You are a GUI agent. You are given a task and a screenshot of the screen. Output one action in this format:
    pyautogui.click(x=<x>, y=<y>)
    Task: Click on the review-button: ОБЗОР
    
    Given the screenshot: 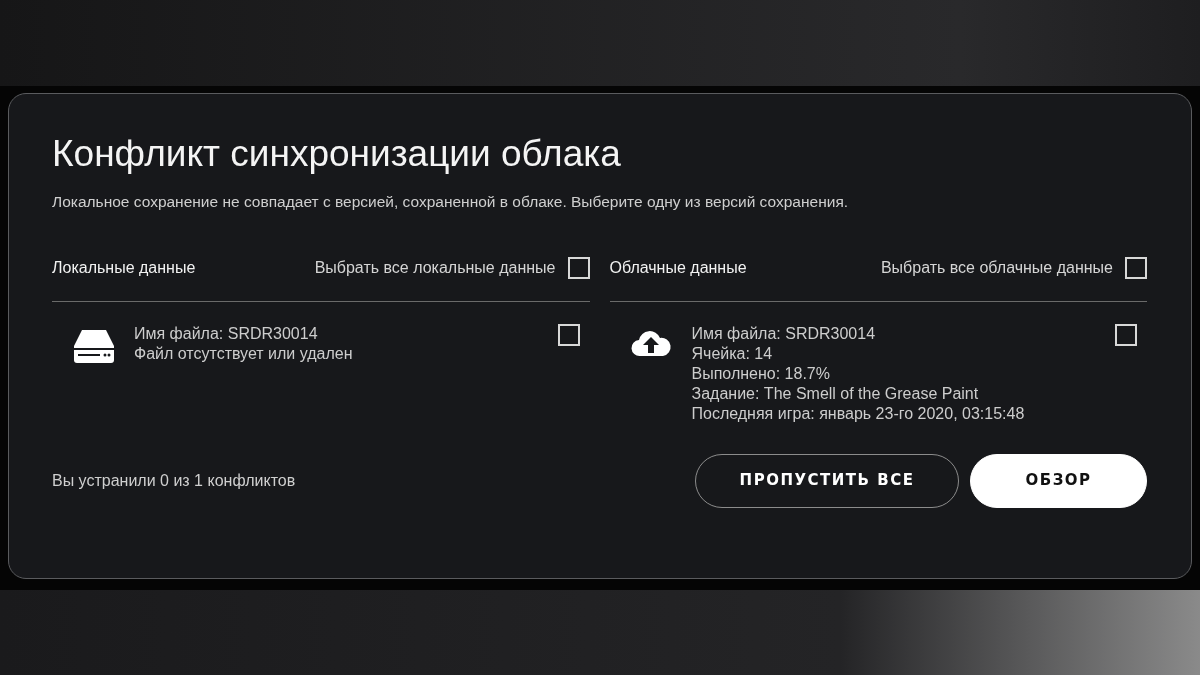 What is the action you would take?
    pyautogui.click(x=1058, y=480)
    